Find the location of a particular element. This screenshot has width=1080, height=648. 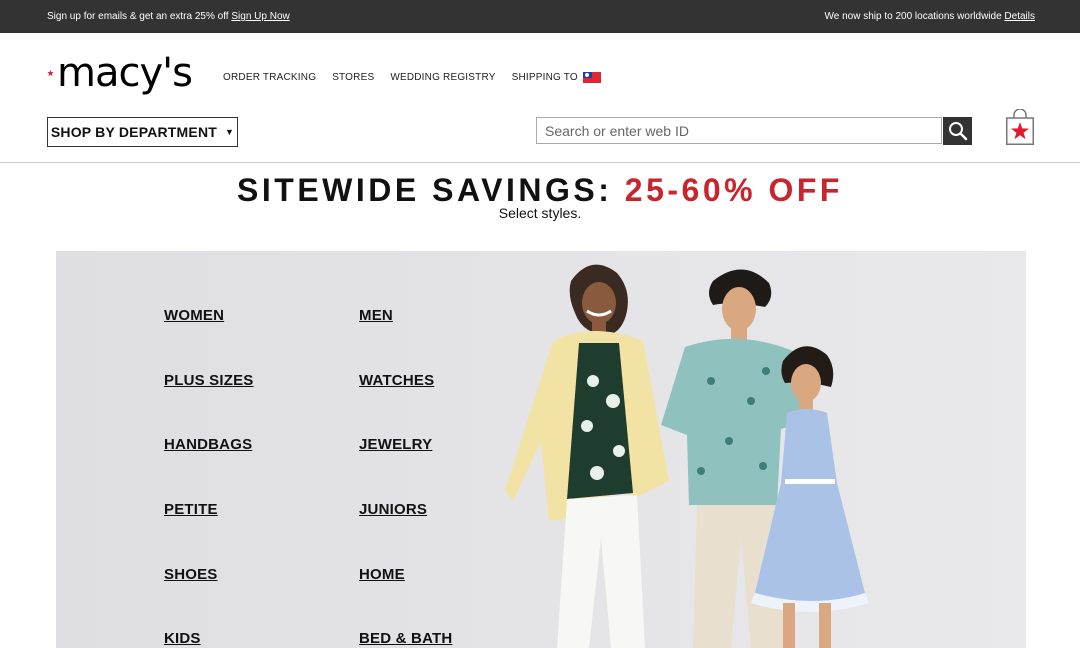

category-link-men: MEN is located at coordinates (376, 315).